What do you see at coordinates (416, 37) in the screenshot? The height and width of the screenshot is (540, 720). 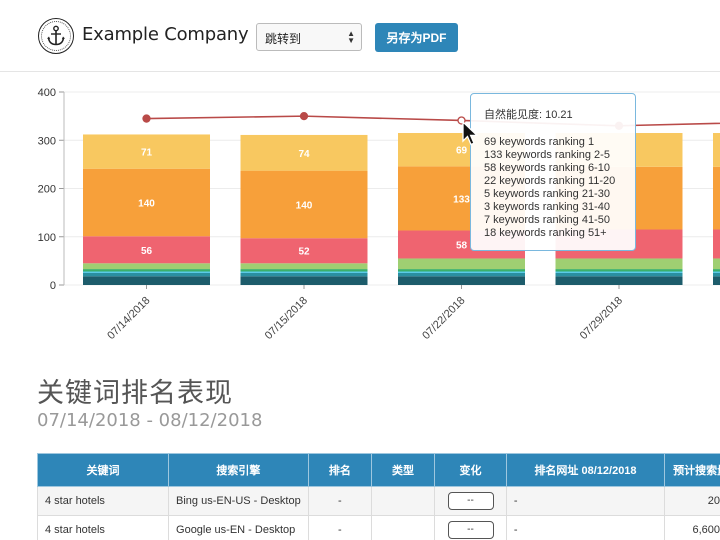 I see `save-pdf-button: 另存为PDF` at bounding box center [416, 37].